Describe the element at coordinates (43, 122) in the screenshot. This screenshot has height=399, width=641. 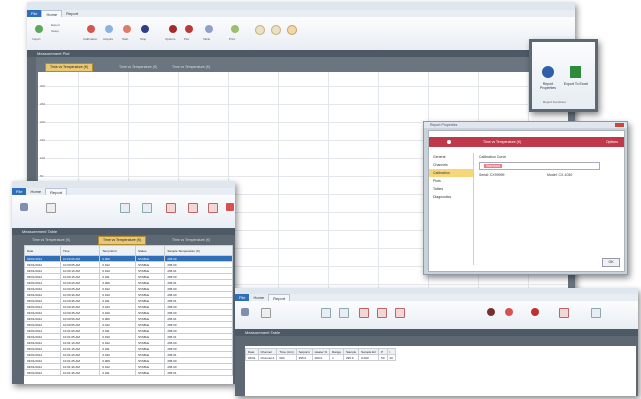
I see `y-tick-label: 200` at that location.